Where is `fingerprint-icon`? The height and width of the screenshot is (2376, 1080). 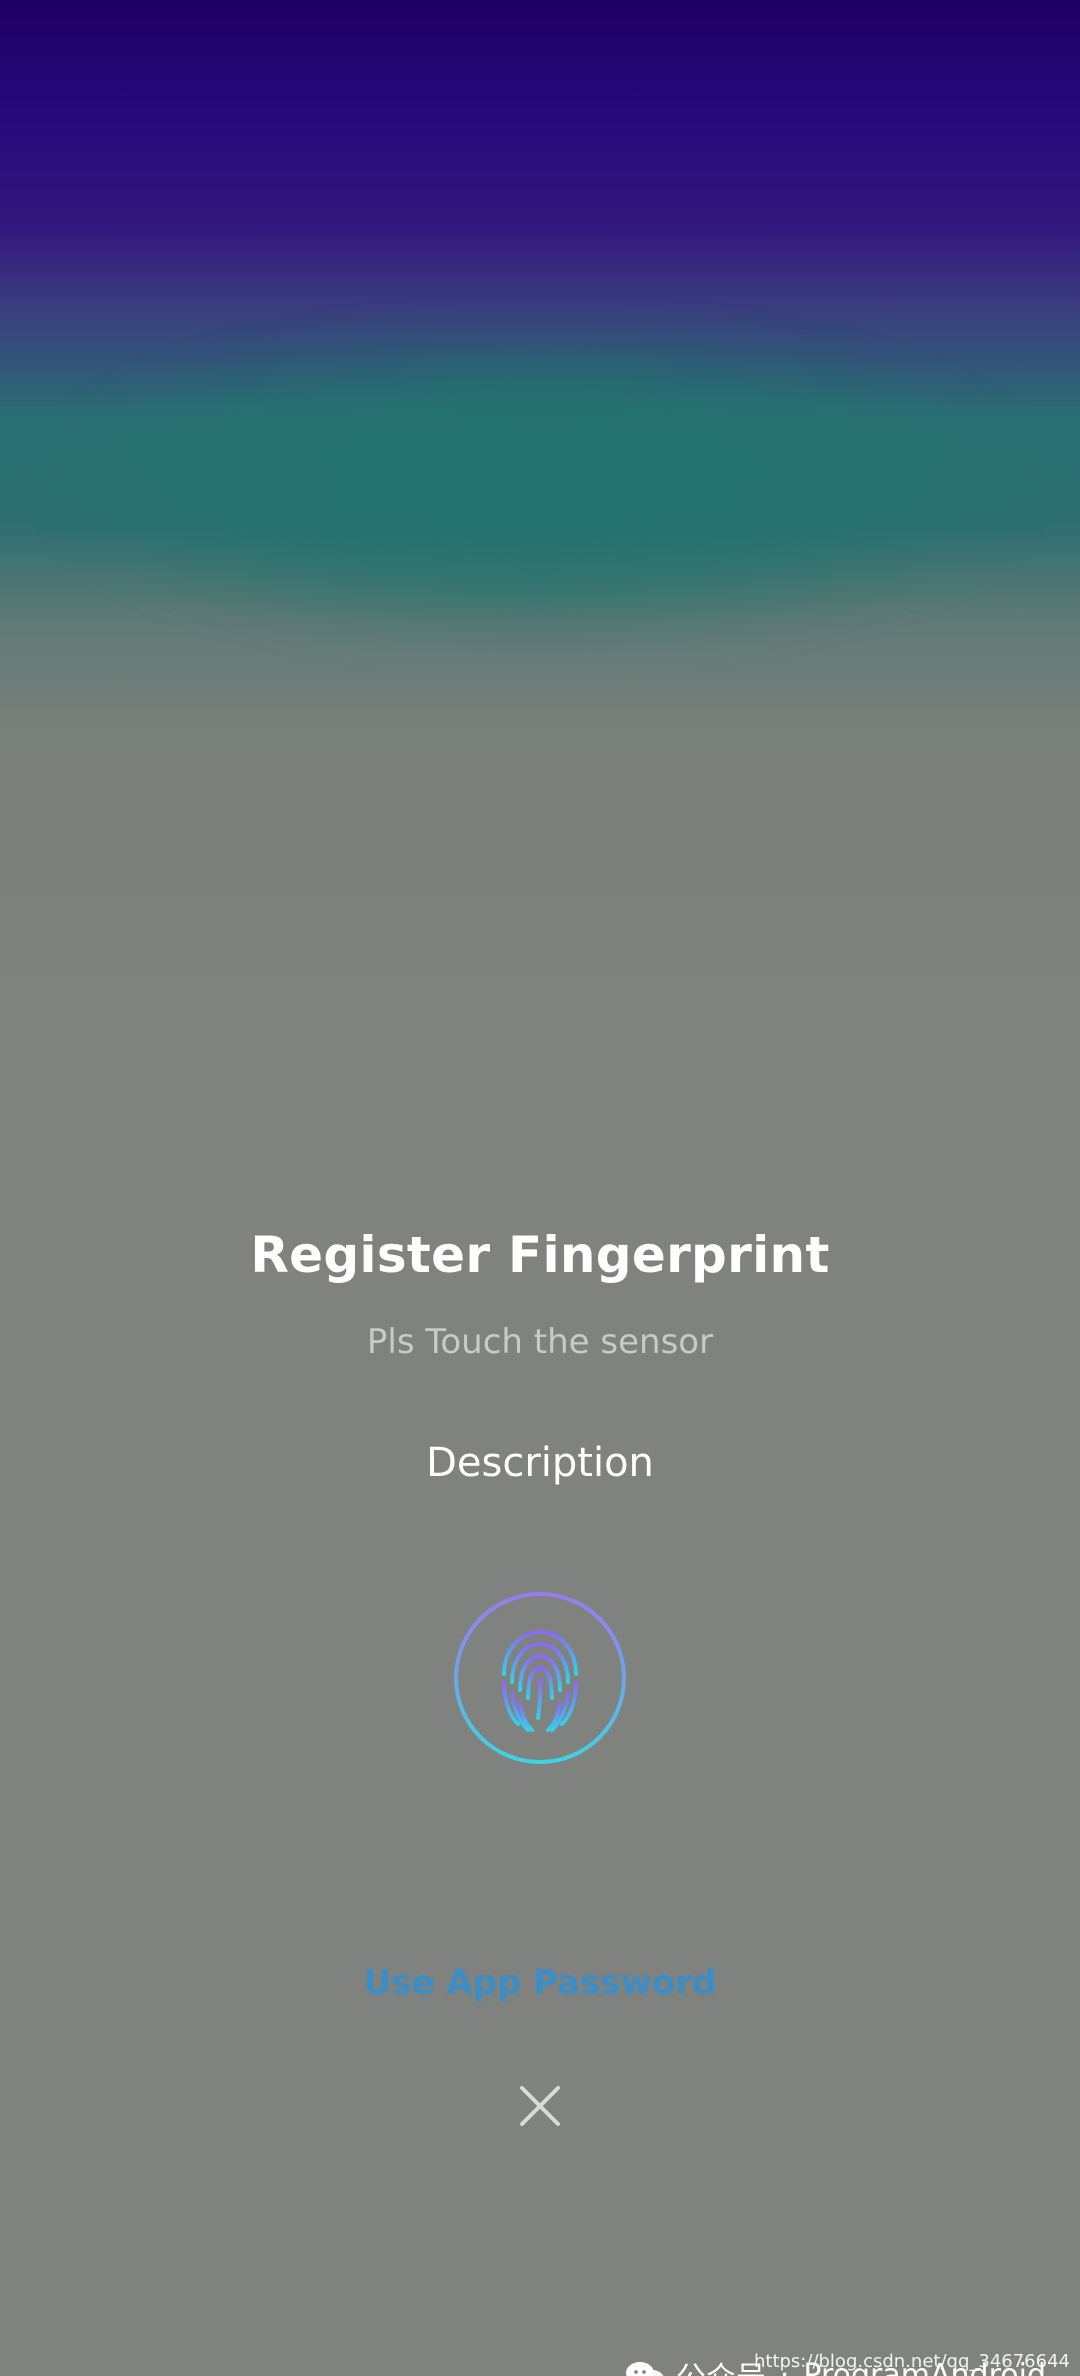 fingerprint-icon is located at coordinates (540, 1678).